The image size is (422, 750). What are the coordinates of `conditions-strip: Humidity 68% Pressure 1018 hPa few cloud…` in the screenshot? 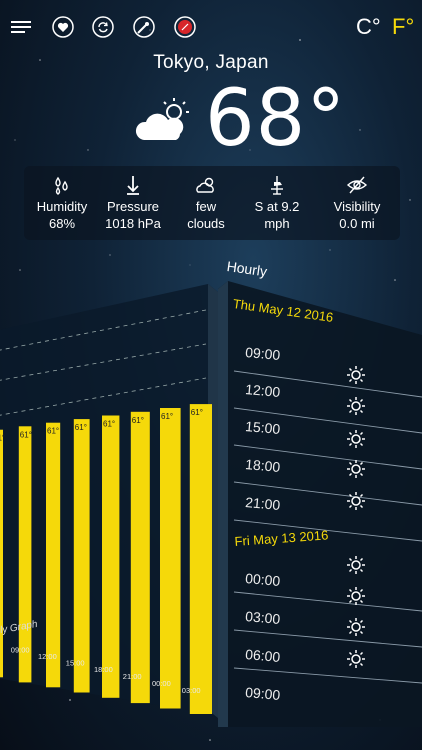 It's located at (212, 203).